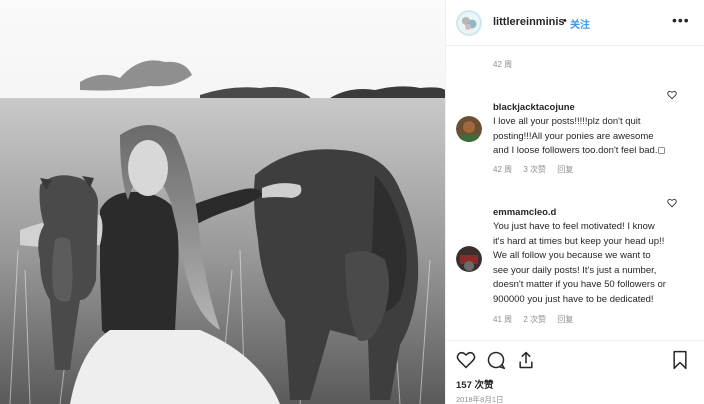 This screenshot has height=404, width=704. I want to click on comment-time: 42 周, so click(502, 169).